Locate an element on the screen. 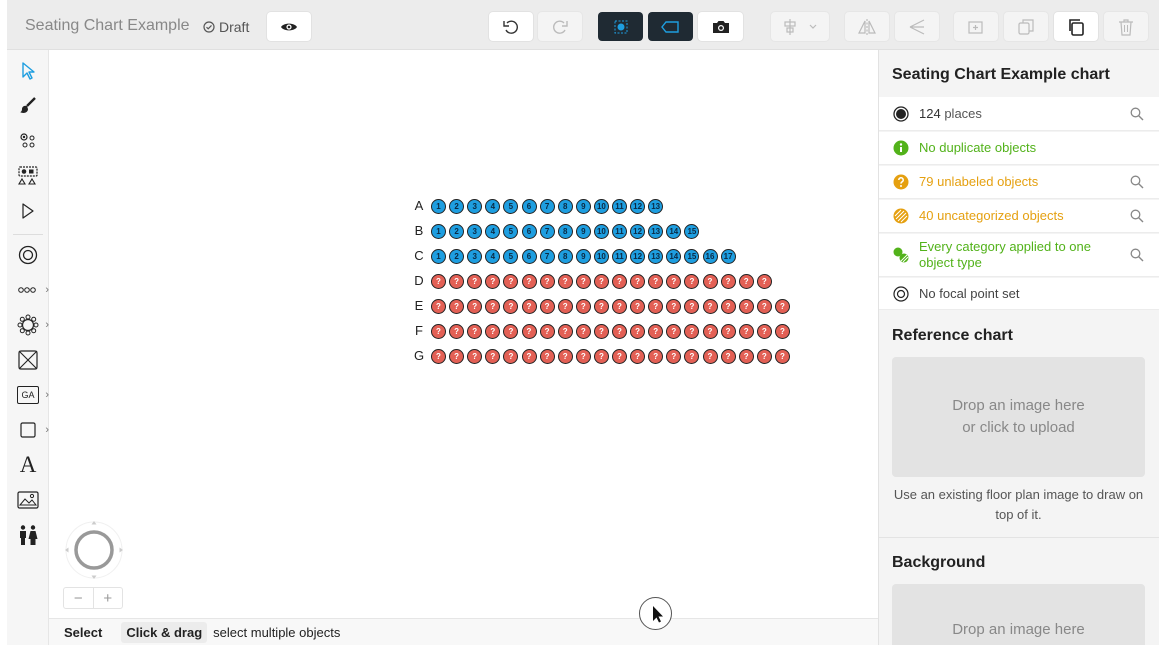  reference-dropzone: Drop an image here or click to upload is located at coordinates (1018, 417).